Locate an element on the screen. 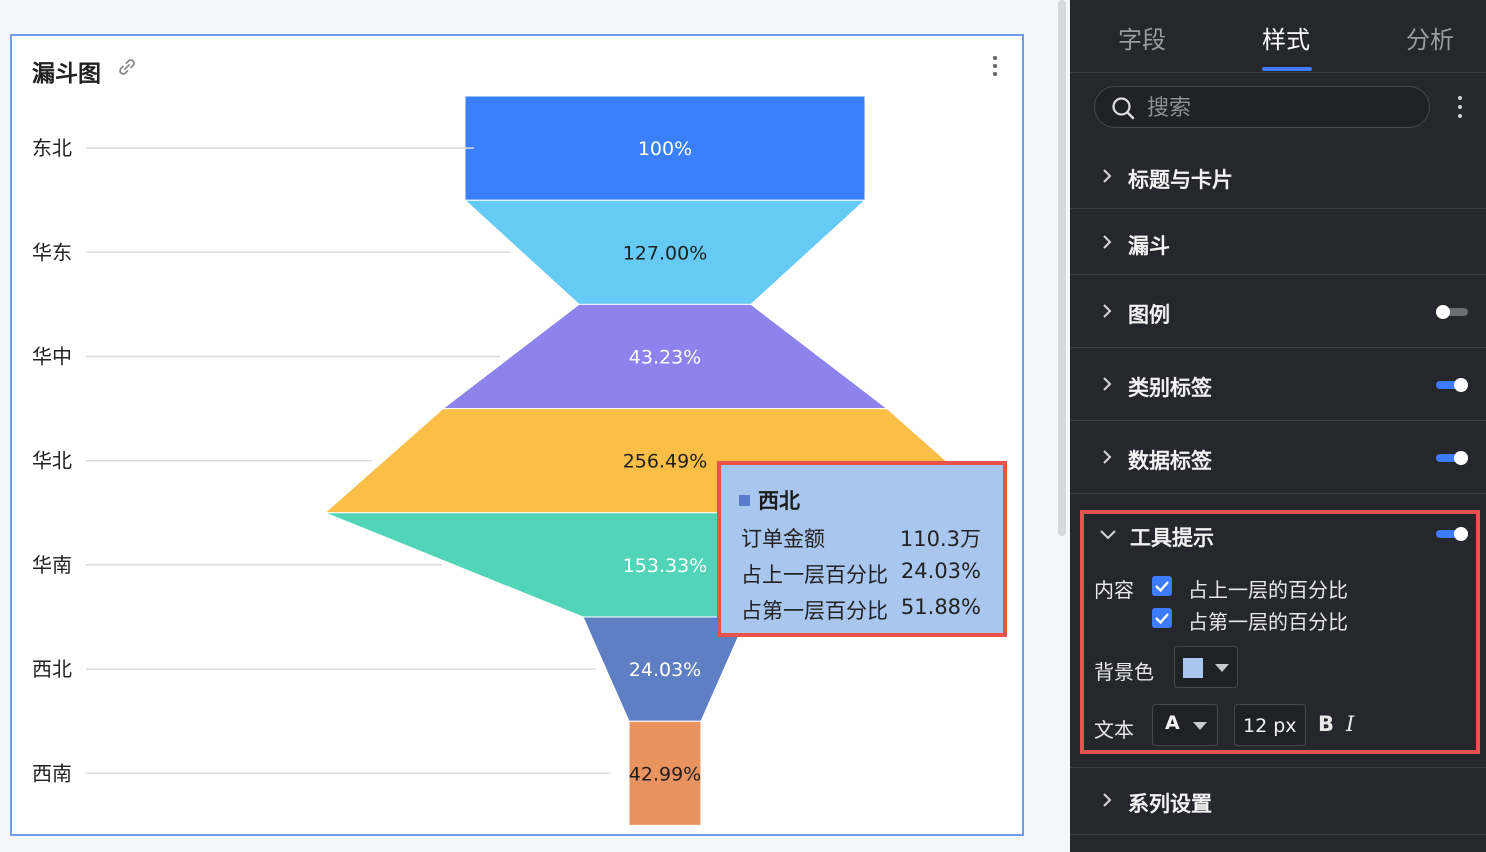  background-color-label: 背景色 is located at coordinates (1124, 672).